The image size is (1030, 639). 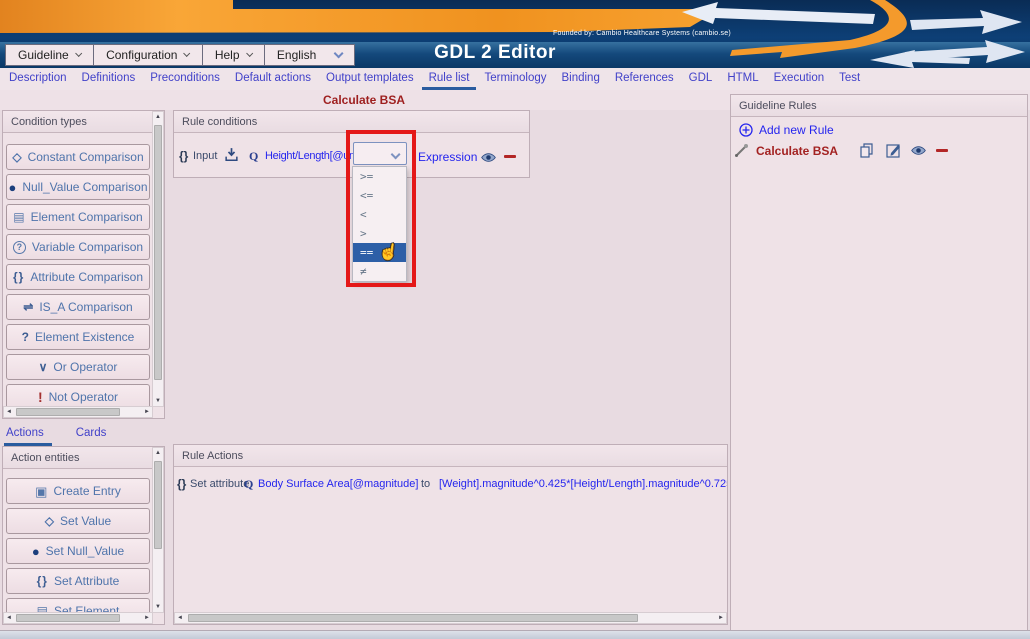 I want to click on edit-rule-button, so click(x=893, y=150).